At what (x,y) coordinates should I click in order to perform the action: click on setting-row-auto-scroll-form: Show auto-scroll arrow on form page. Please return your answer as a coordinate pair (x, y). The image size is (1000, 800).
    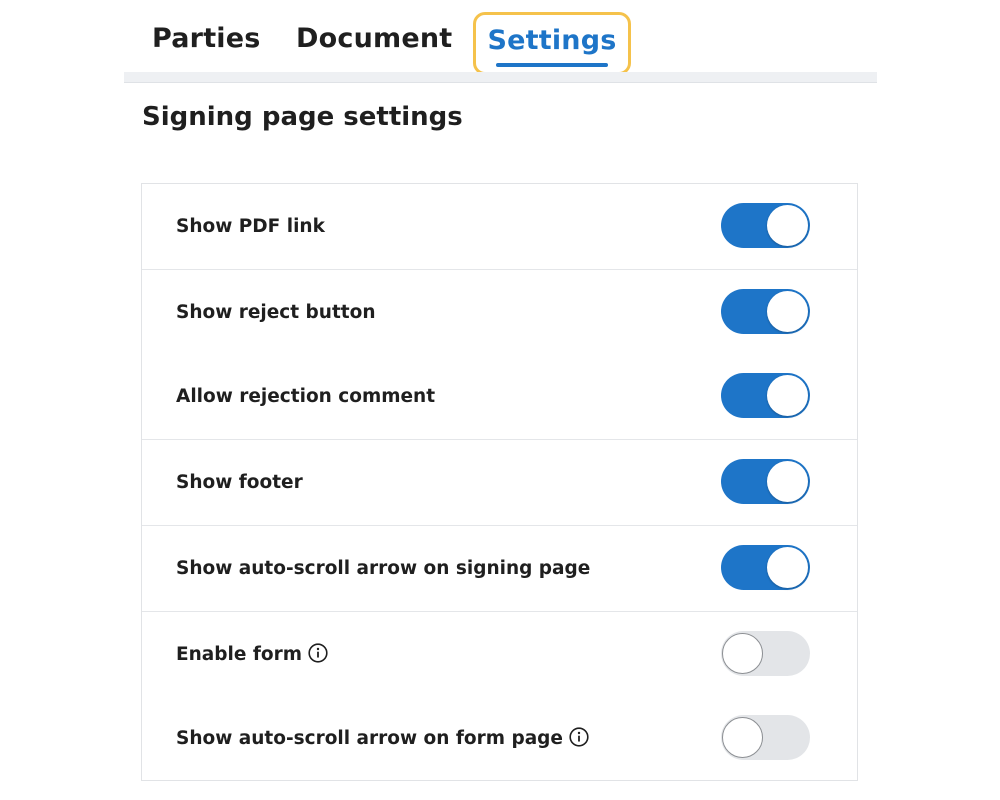
    Looking at the image, I should click on (499, 738).